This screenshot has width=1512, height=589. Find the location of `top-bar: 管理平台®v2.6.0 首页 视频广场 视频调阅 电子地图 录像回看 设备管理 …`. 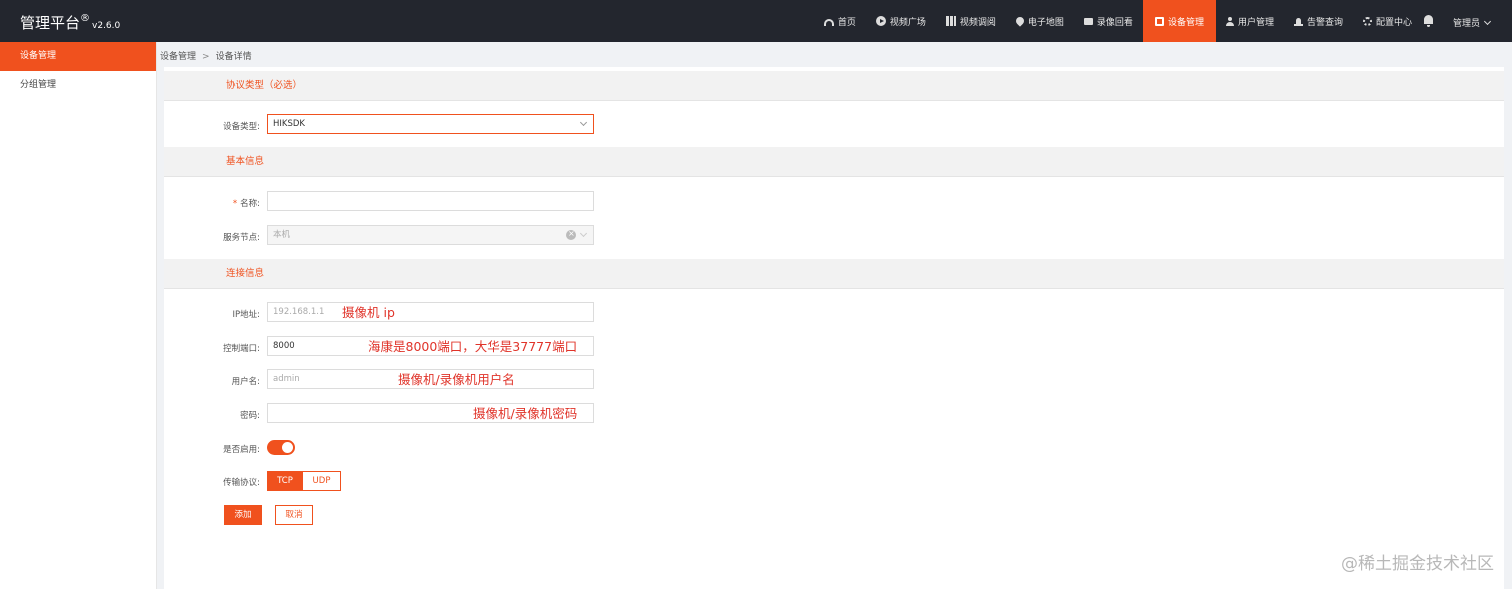

top-bar: 管理平台®v2.6.0 首页 视频广场 视频调阅 电子地图 录像回看 设备管理 … is located at coordinates (756, 21).